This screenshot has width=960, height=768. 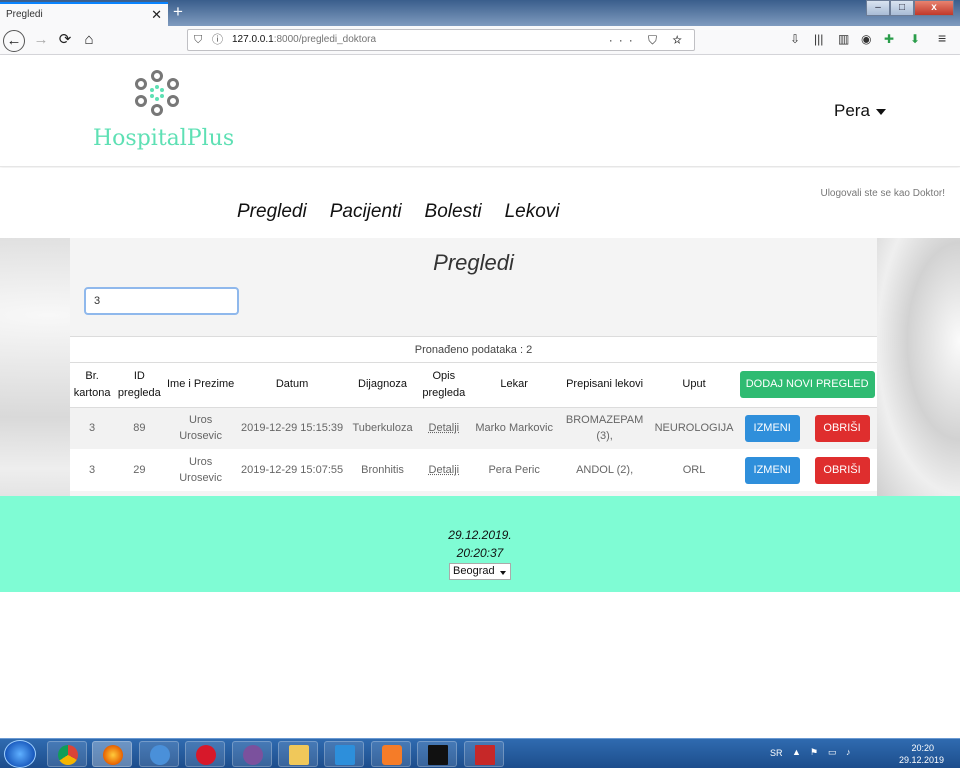 I want to click on tab-close-icon: ✕, so click(x=156, y=15).